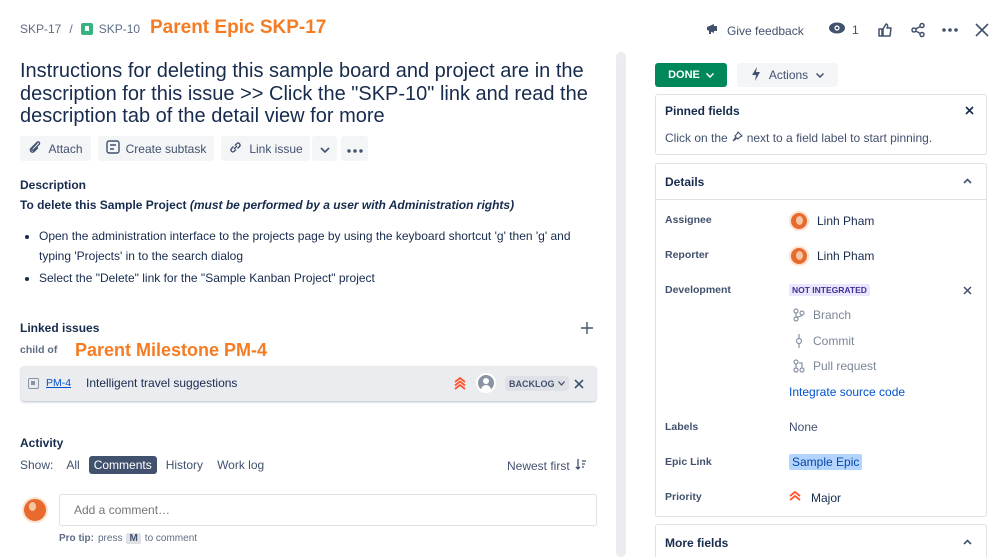 The image size is (998, 557). What do you see at coordinates (76, 538) in the screenshot?
I see `pro-tip-bold: Pro tip:` at bounding box center [76, 538].